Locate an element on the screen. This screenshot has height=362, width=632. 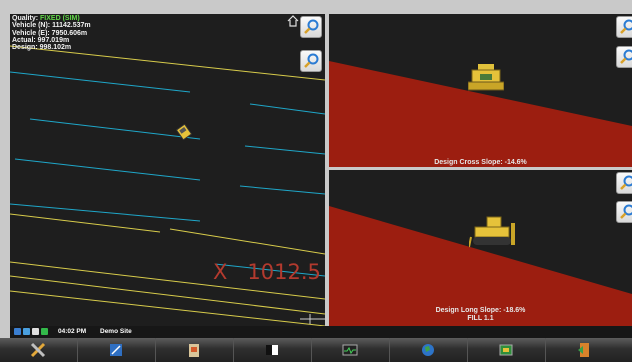
long-slope-caption: Design Long Slope: -18.6% is located at coordinates (480, 310).